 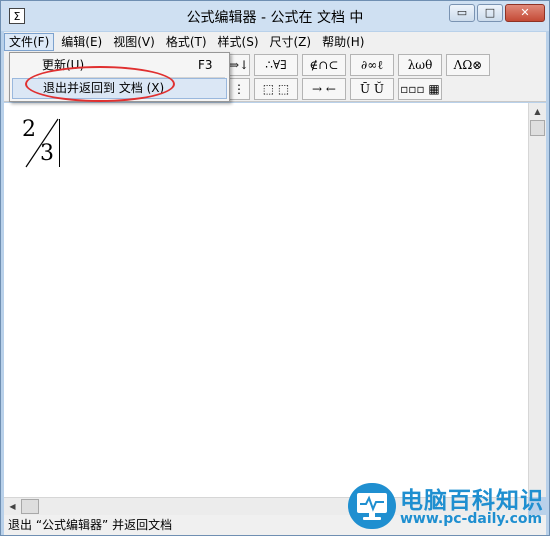 What do you see at coordinates (239, 65) in the screenshot?
I see `arrows-palette-button: ⇒↓` at bounding box center [239, 65].